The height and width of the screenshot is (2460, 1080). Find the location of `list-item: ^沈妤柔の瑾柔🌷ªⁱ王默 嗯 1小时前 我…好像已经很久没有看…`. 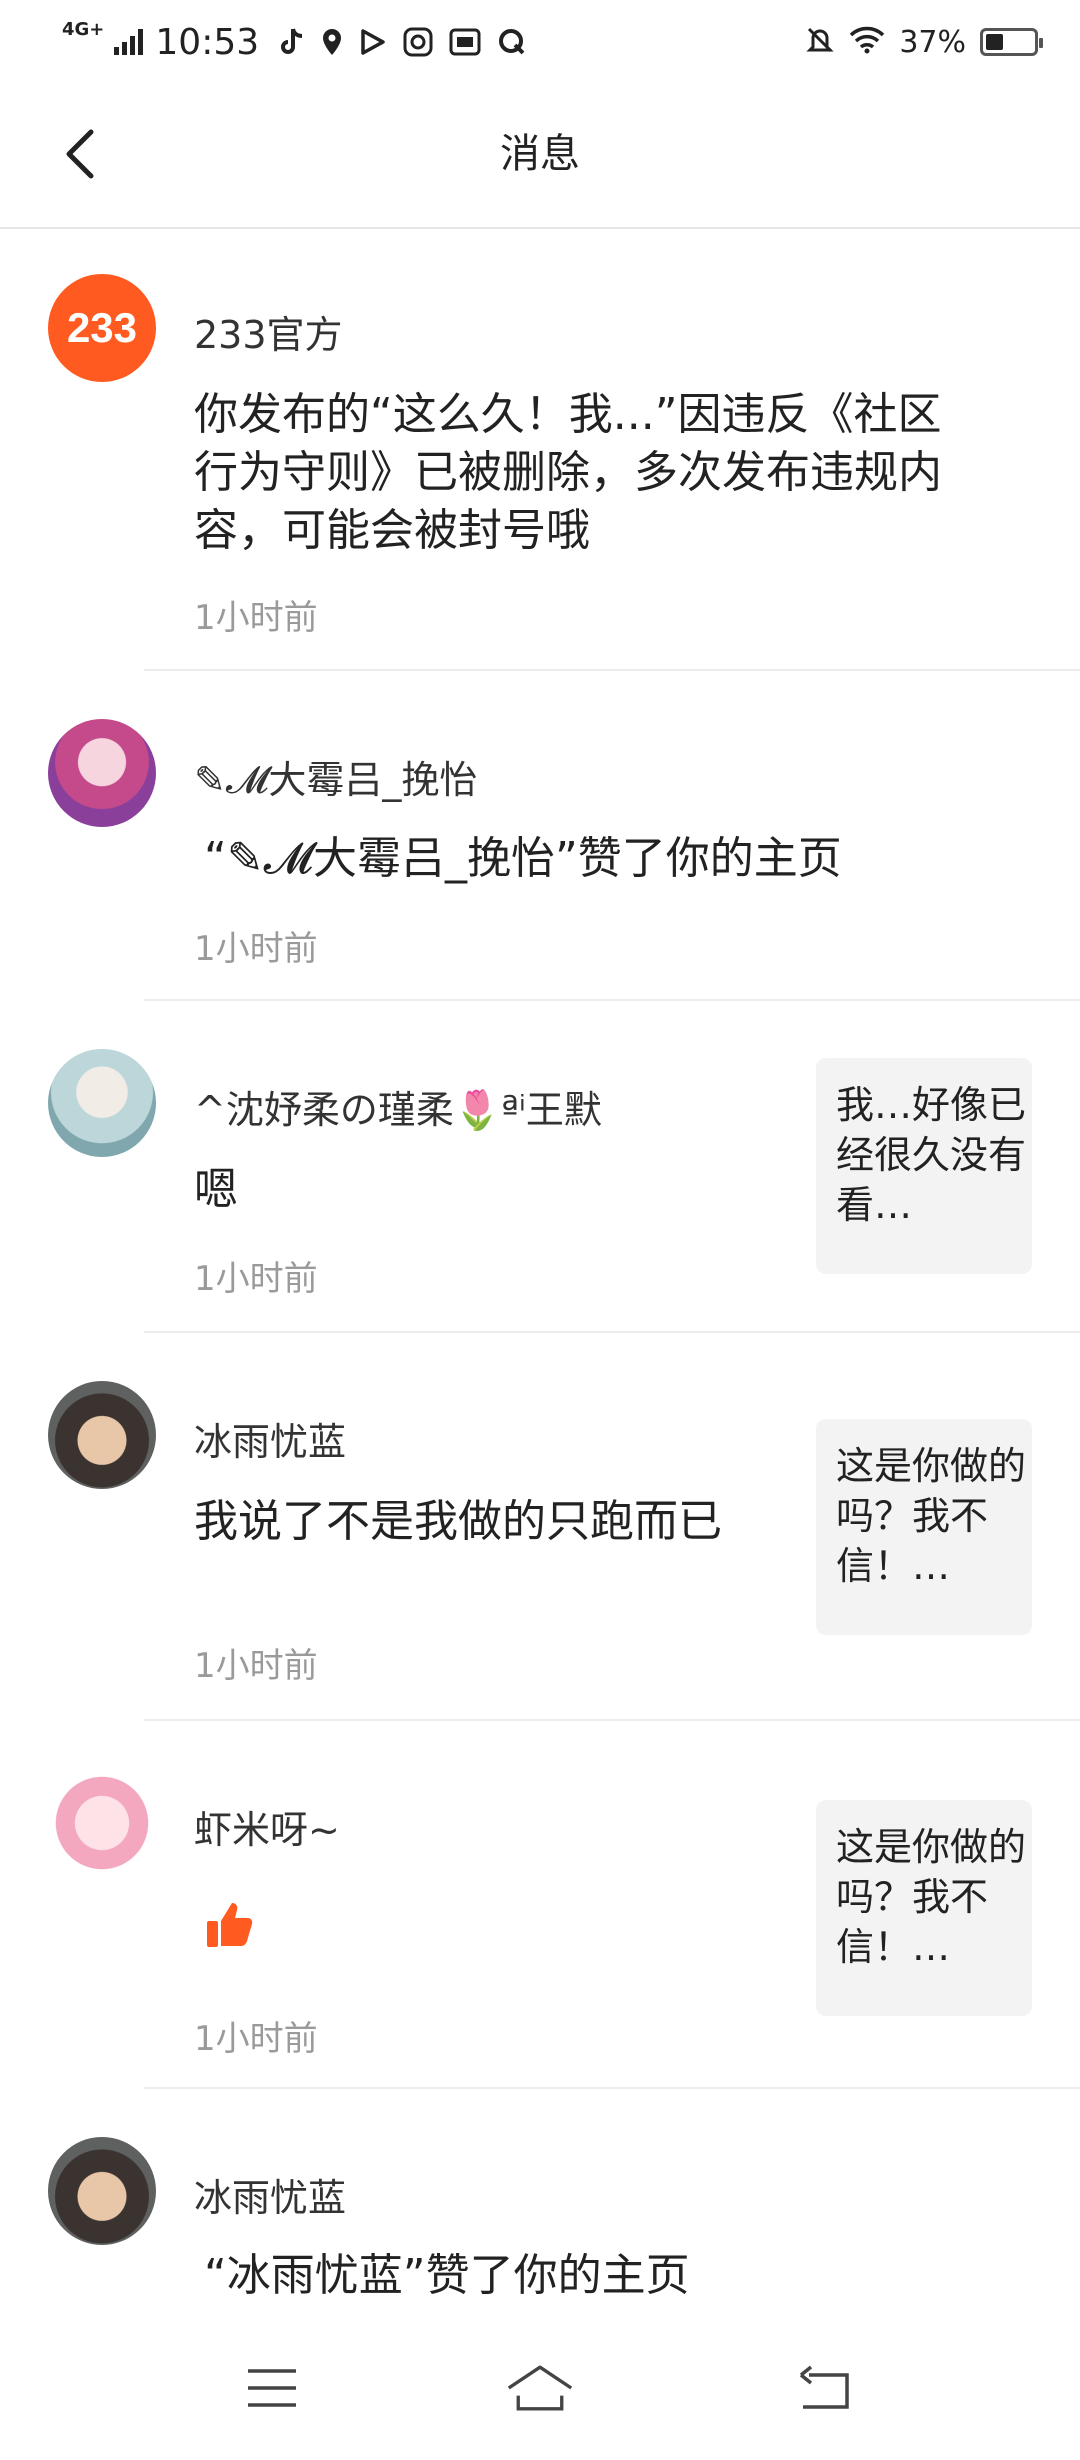

list-item: ^沈妤柔の瑾柔🌷ªⁱ王默 嗯 1小时前 我…好像已经很久没有看… is located at coordinates (564, 1167).